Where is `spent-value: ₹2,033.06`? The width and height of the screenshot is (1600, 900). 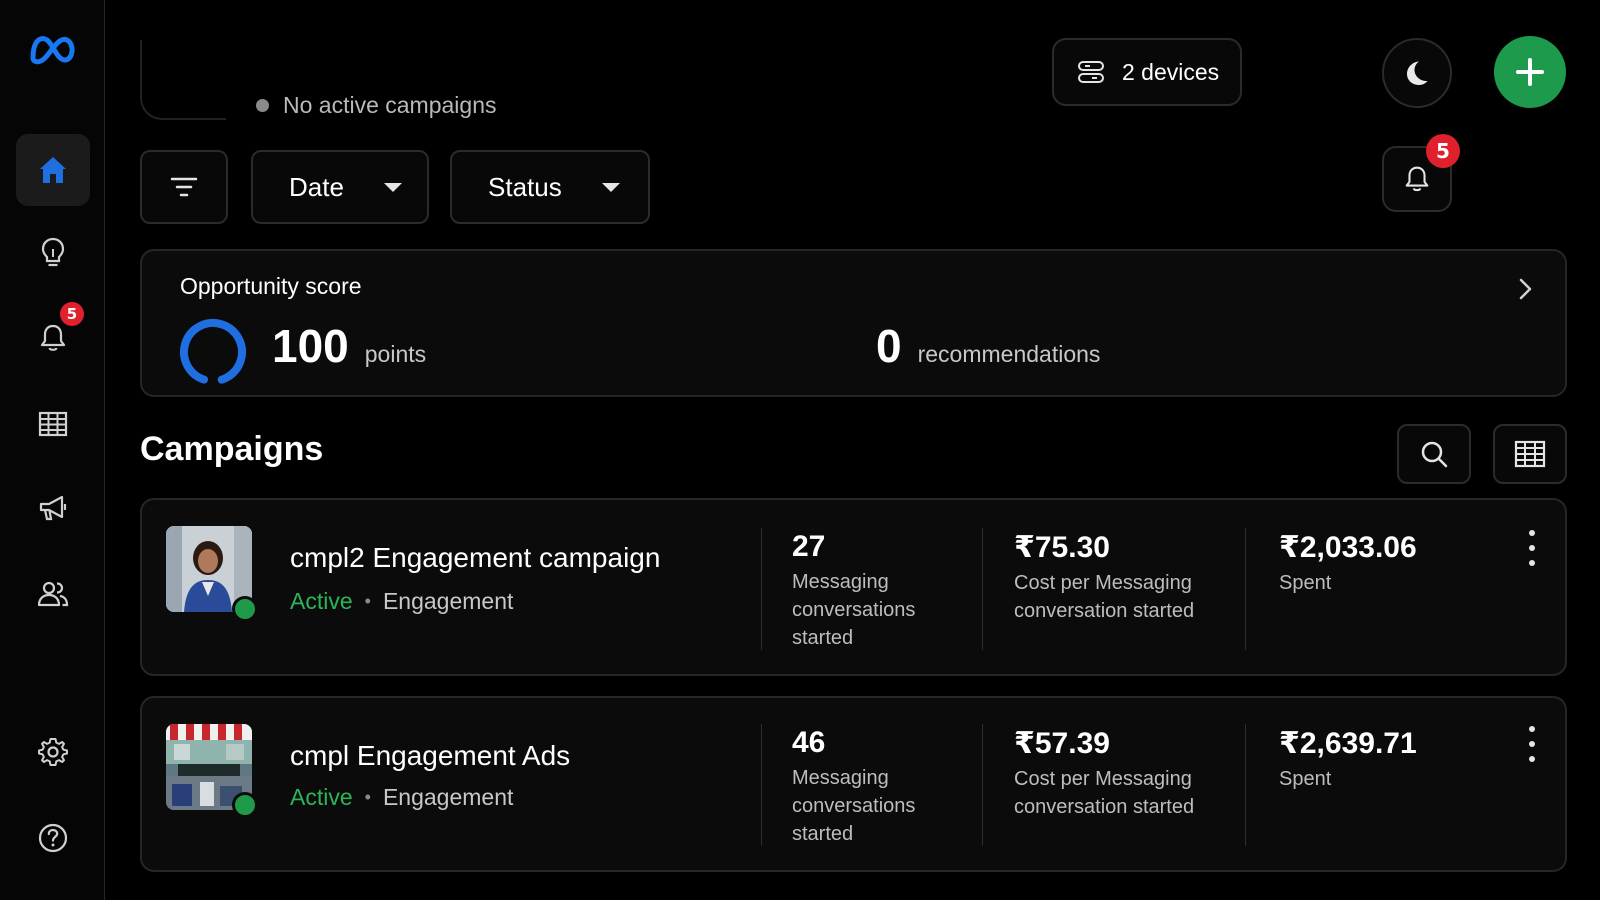
spent-value: ₹2,033.06 is located at coordinates (1348, 547).